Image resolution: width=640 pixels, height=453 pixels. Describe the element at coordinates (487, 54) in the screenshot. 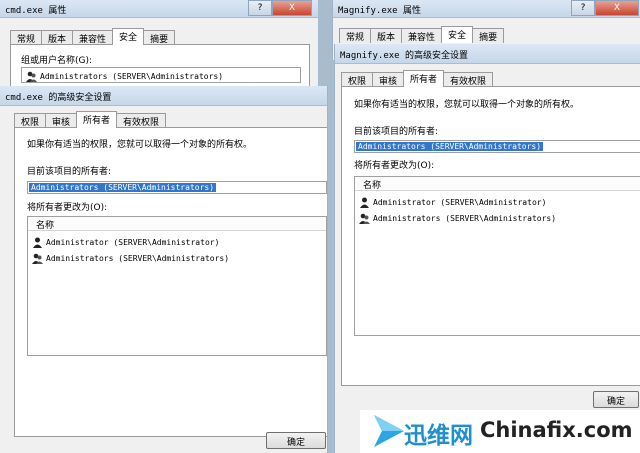

I see `magnify-advanced-titlebar: Magnify.exe 的高级安全设置` at that location.